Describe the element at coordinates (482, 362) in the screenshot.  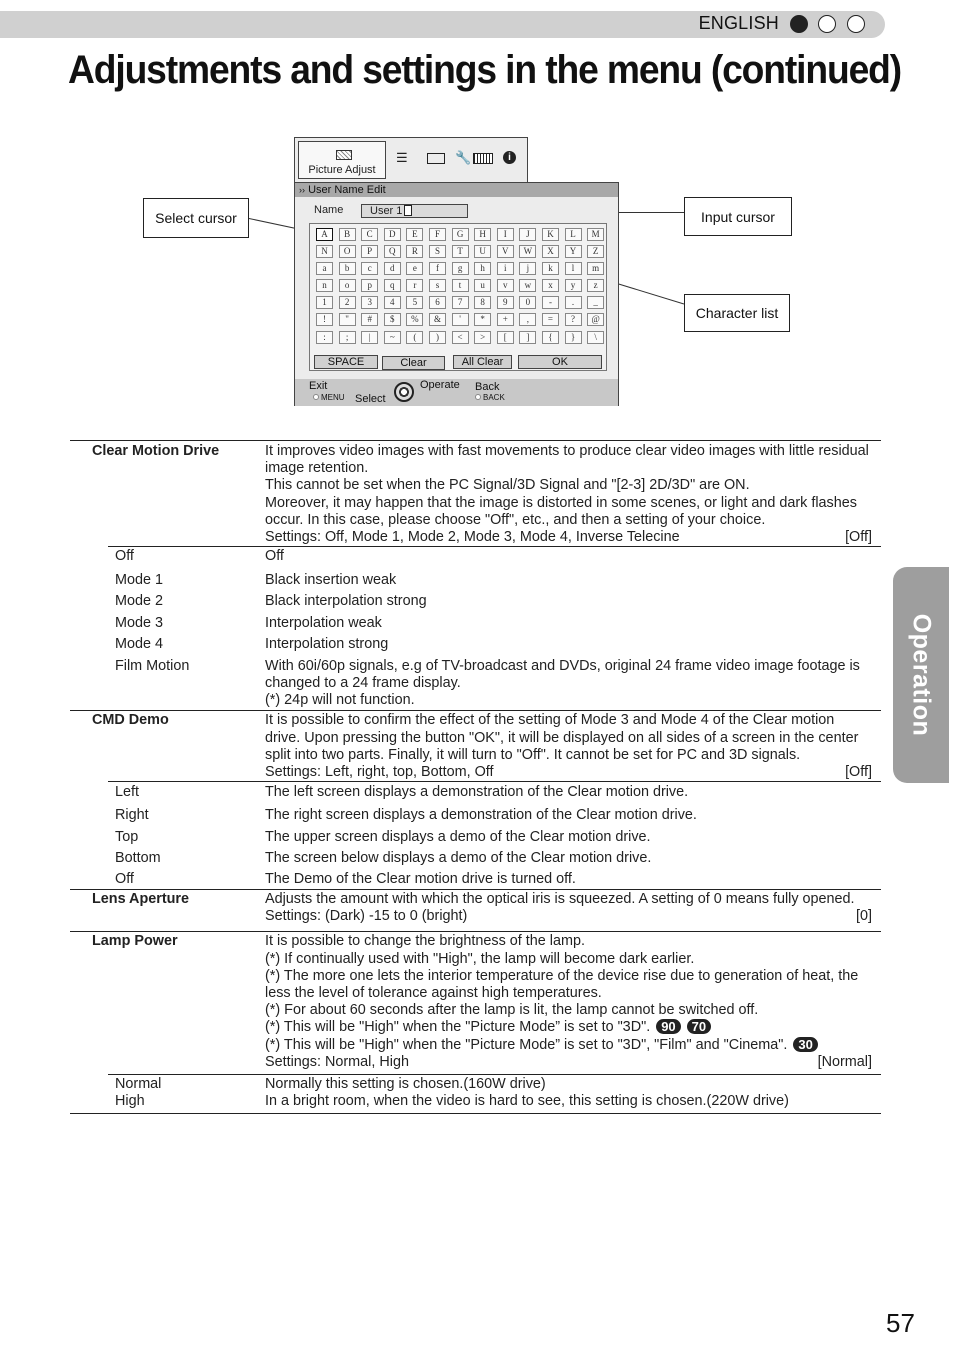
I see `all-clear-button: All Clear` at that location.